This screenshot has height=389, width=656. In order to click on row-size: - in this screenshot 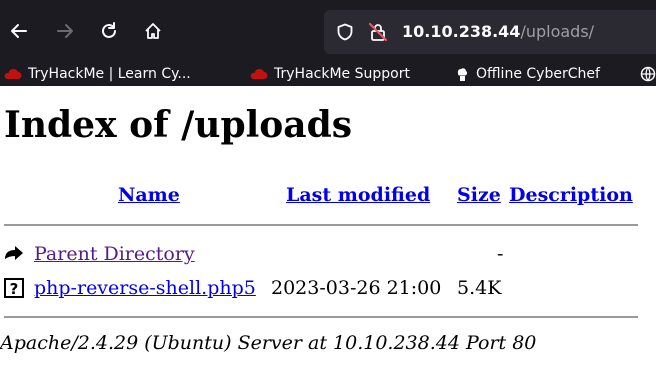, I will do `click(500, 254)`.